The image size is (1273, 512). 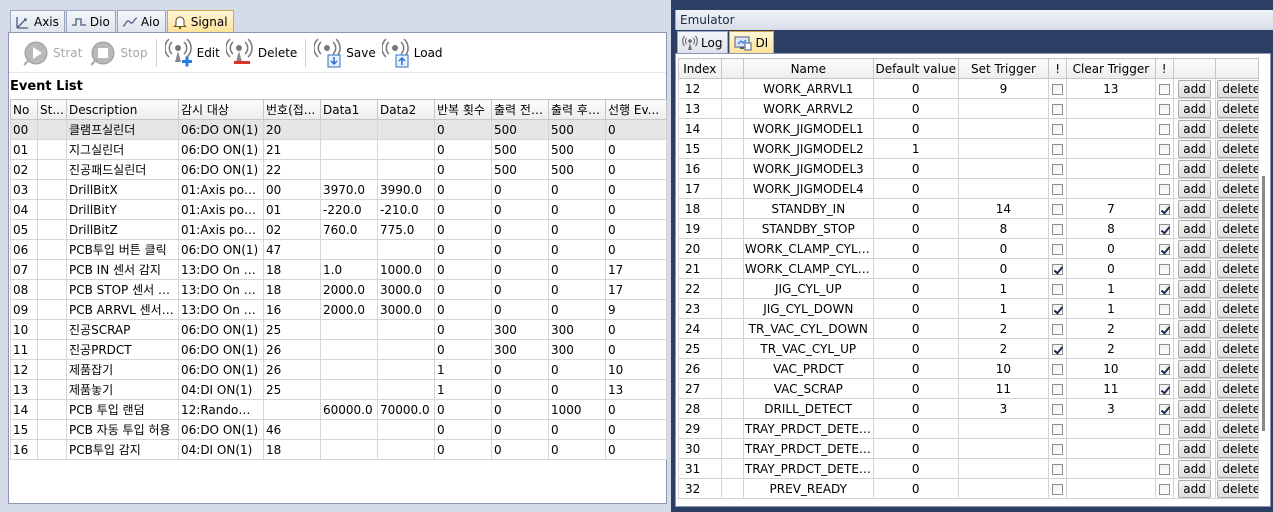 What do you see at coordinates (968, 488) in the screenshot?
I see `di-row: 32 PREV_READY 0 add delete` at bounding box center [968, 488].